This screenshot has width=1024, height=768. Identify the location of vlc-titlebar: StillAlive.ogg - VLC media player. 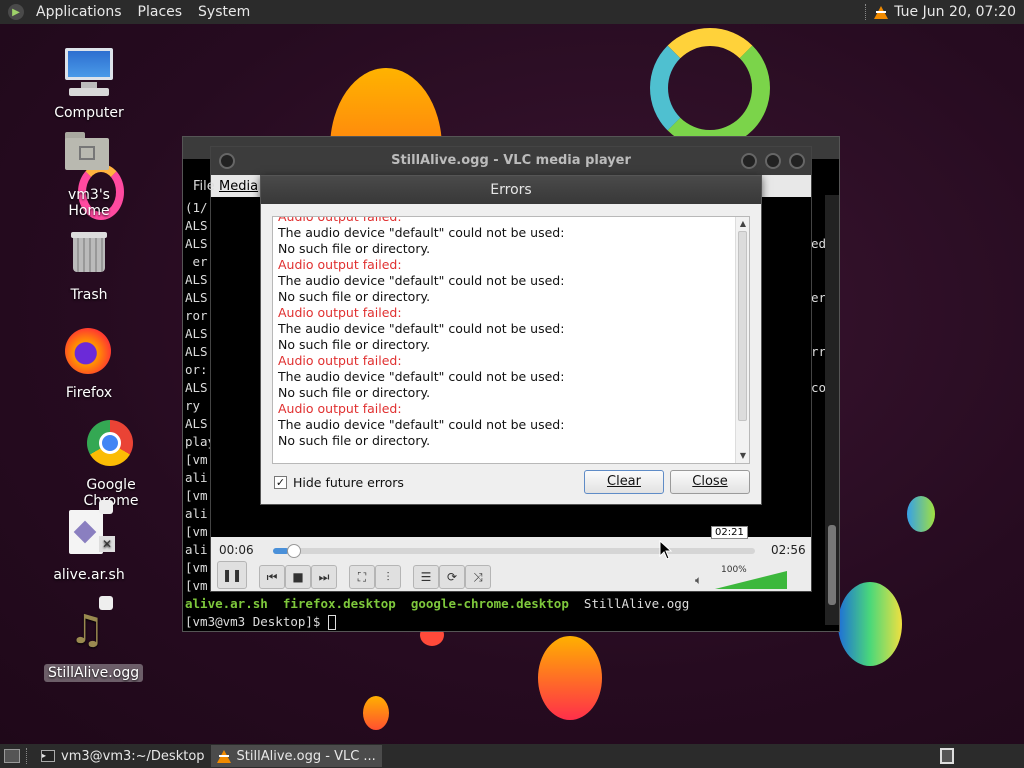
(511, 161).